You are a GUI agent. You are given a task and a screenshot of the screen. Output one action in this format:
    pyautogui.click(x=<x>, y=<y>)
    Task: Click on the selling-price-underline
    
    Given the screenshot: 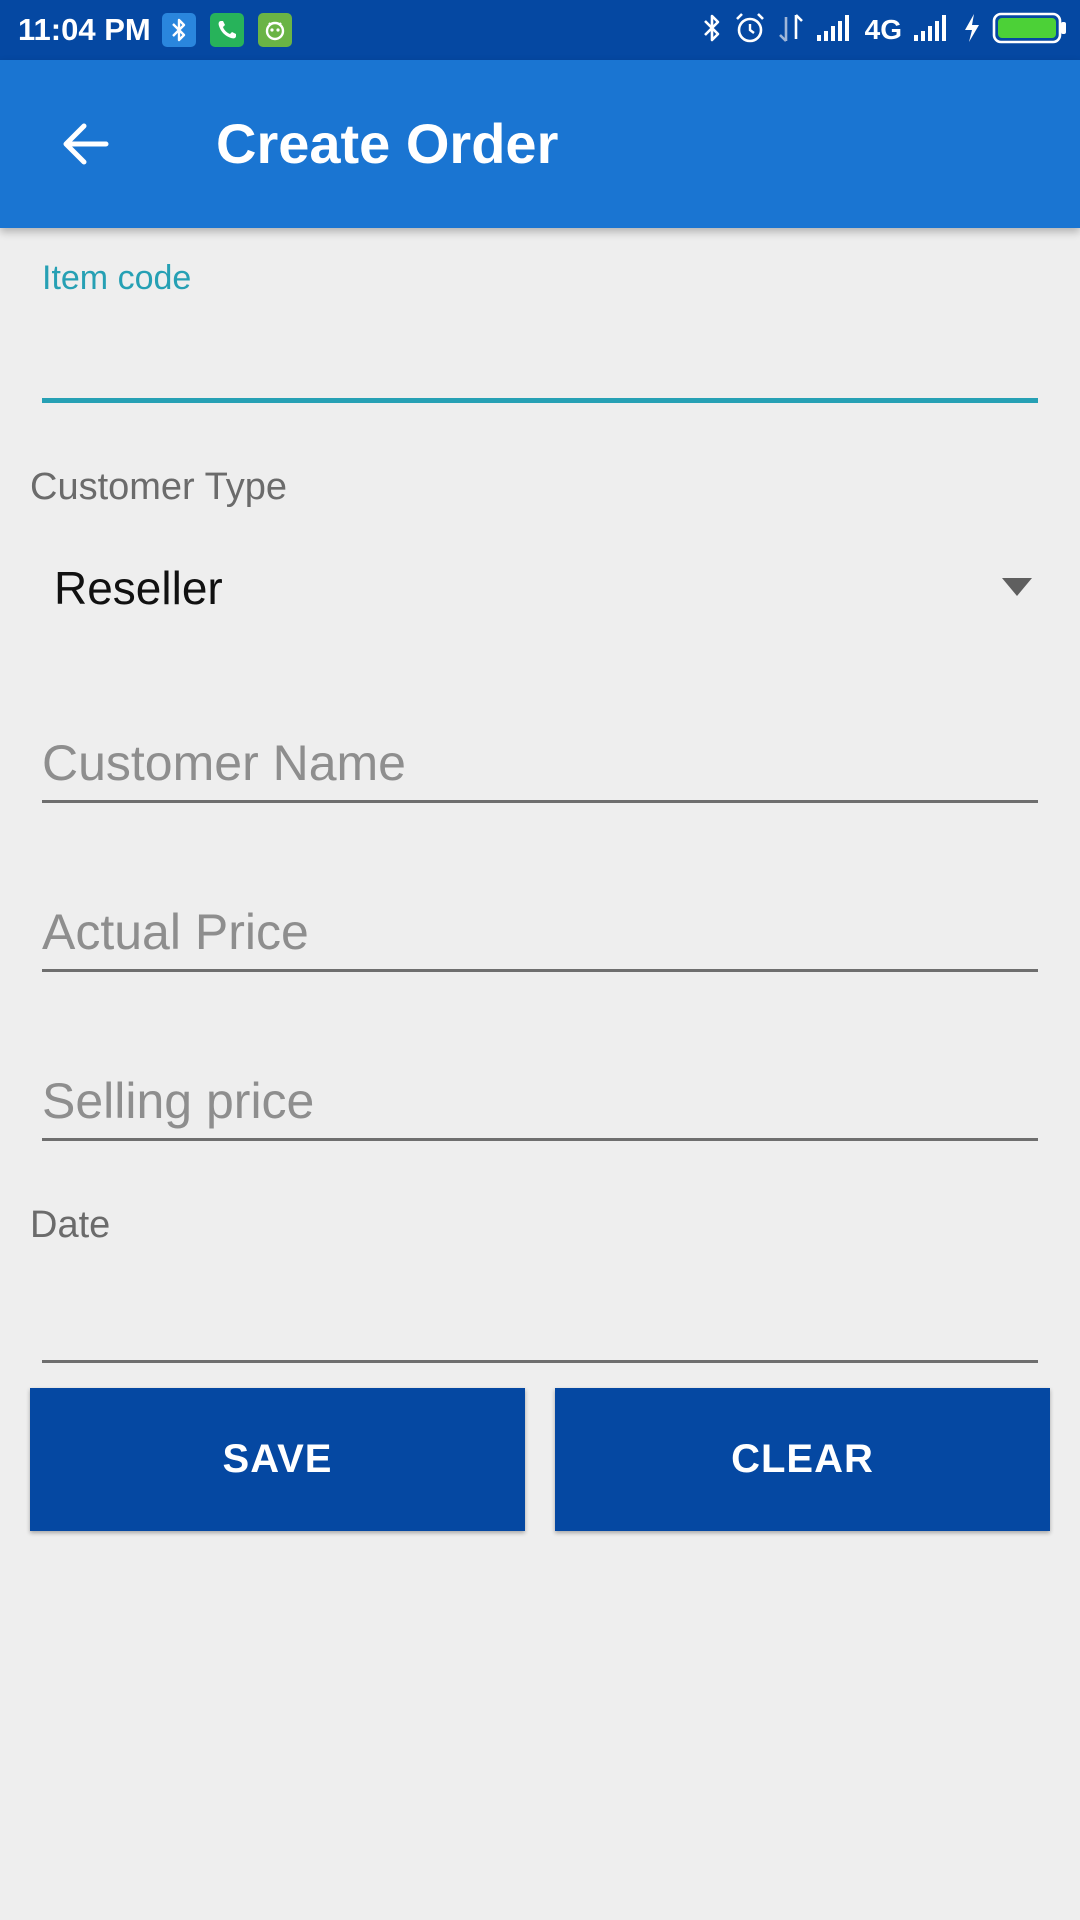 What is the action you would take?
    pyautogui.click(x=540, y=1139)
    